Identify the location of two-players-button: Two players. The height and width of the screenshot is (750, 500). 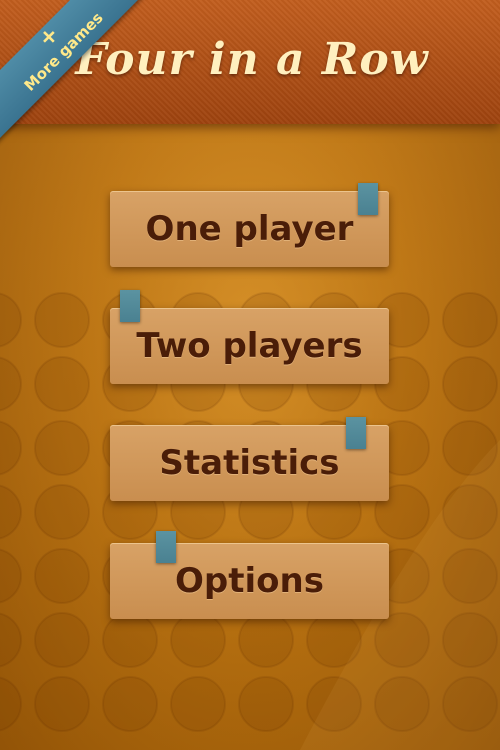
(249, 337).